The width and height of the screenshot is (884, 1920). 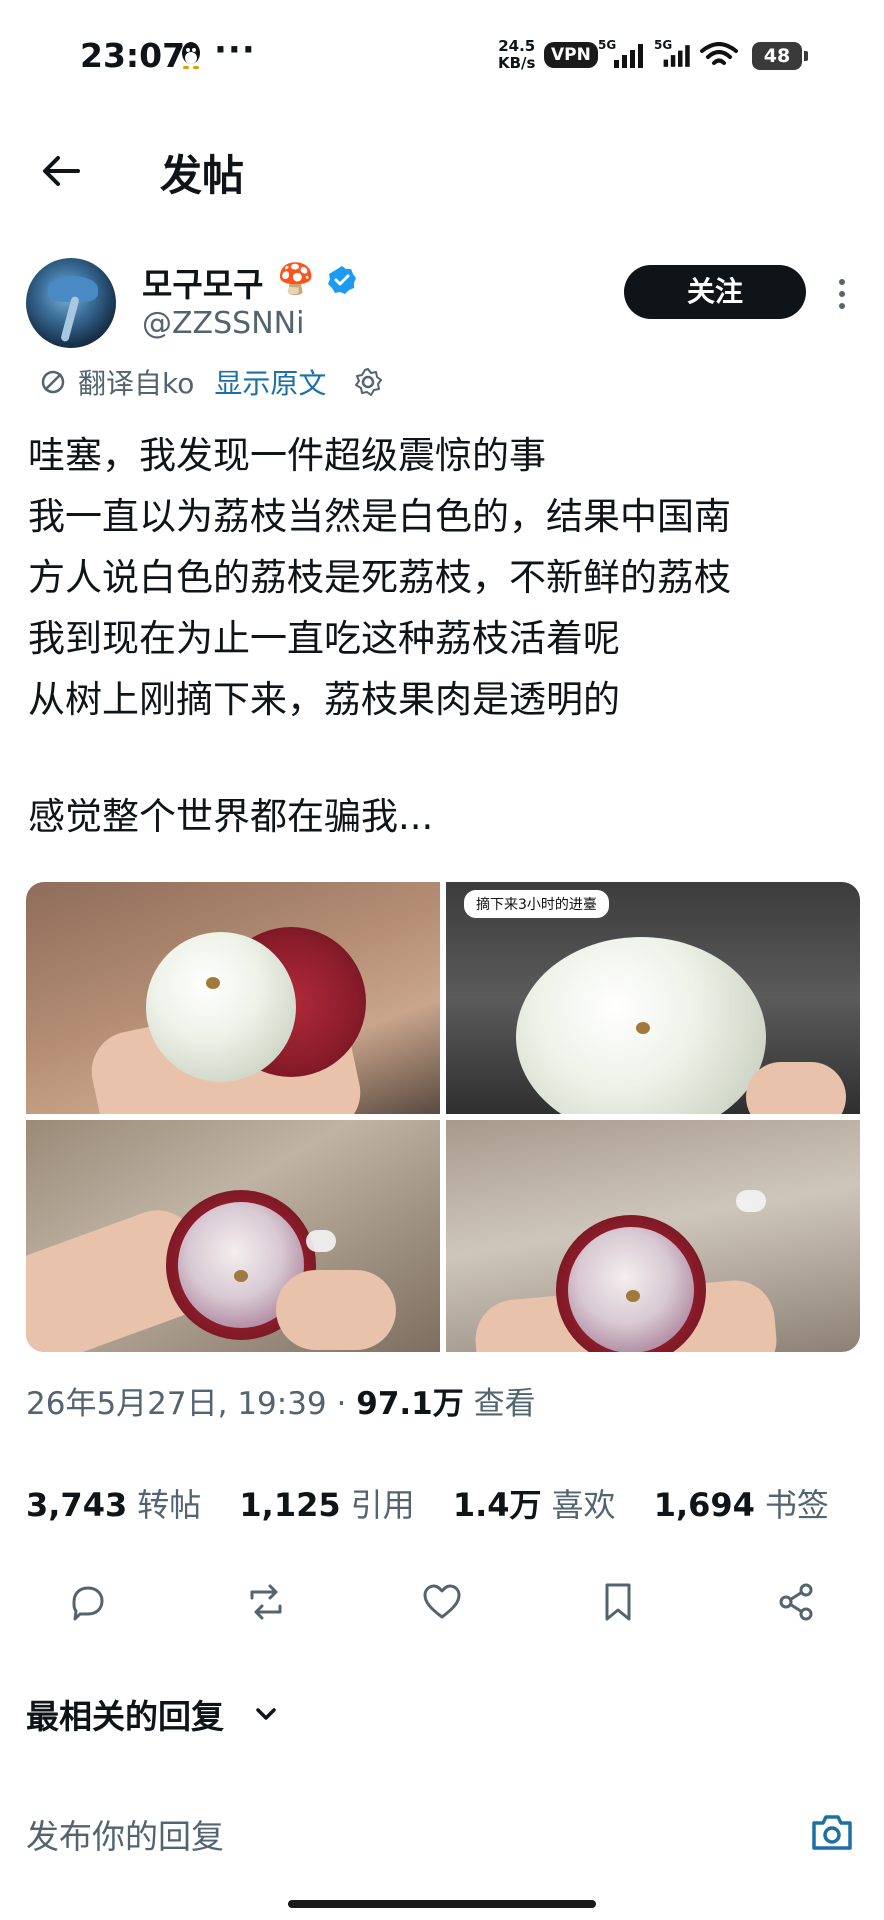 I want to click on network-speed: 24.5 KB/s, so click(x=517, y=54).